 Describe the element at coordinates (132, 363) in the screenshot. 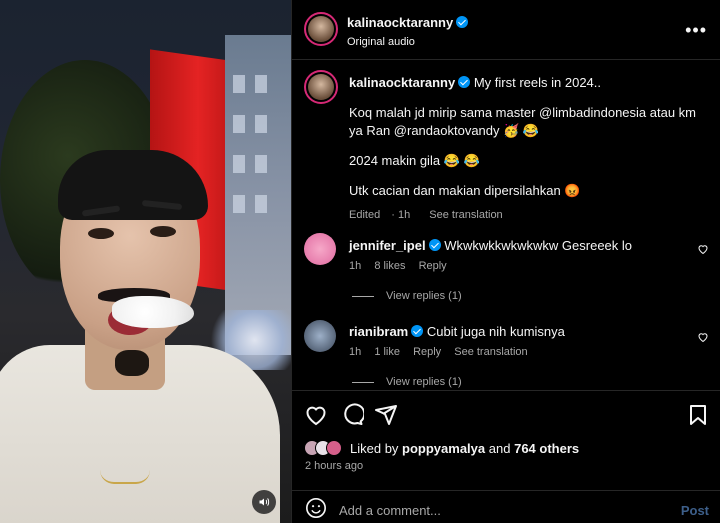

I see `goatee` at that location.